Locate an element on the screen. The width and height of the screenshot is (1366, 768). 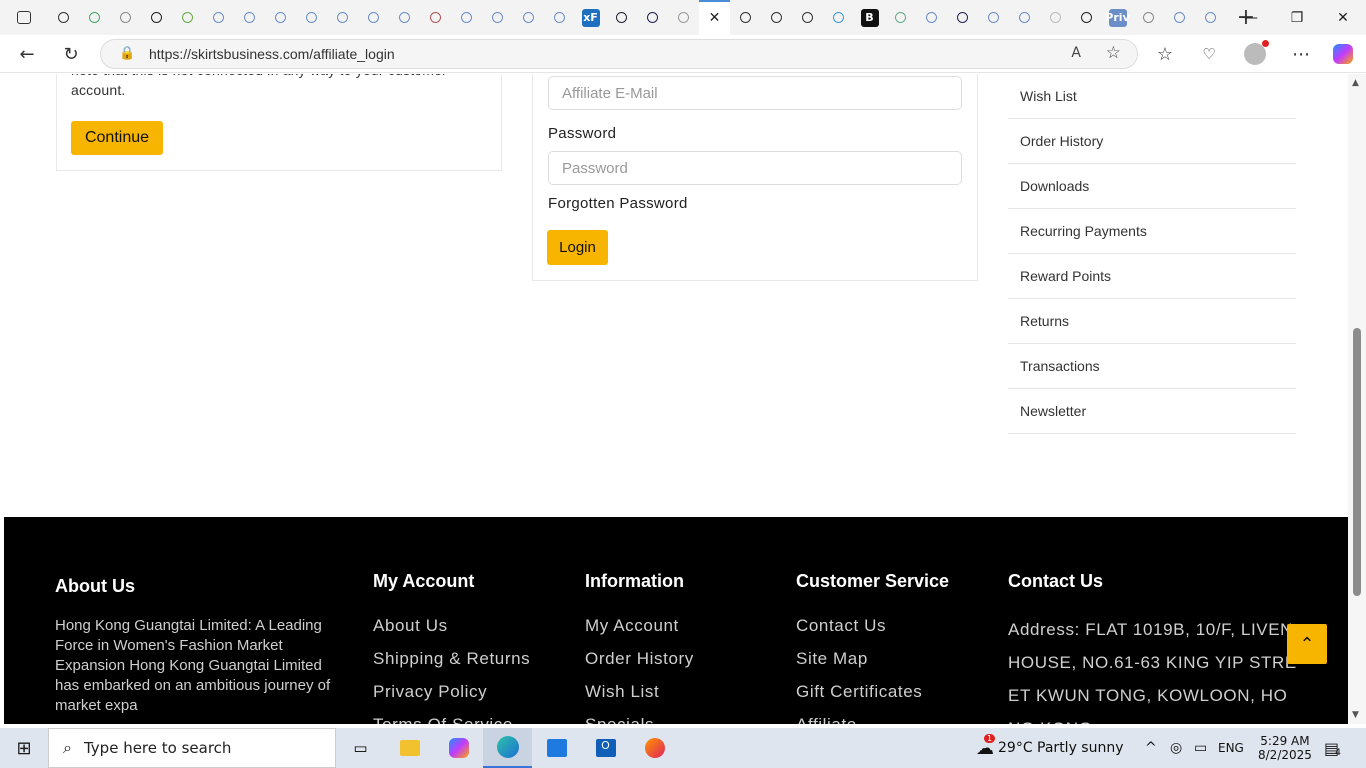
footer-link: About Us is located at coordinates (410, 626).